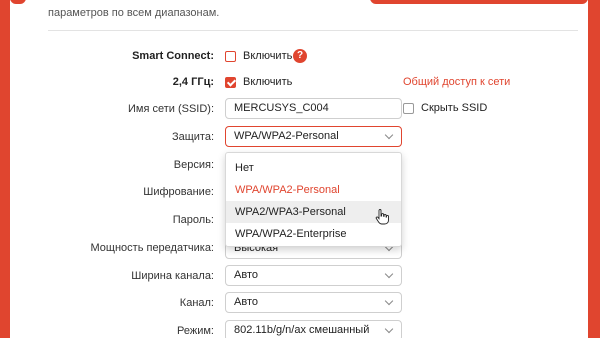 This screenshot has height=338, width=600. I want to click on password-label: Пароль:, so click(193, 220).